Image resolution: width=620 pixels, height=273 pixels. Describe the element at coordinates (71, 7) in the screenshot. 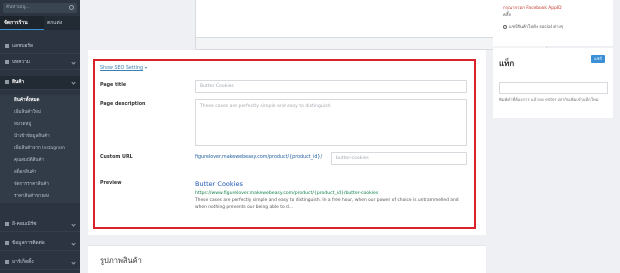

I see `search-icon` at that location.